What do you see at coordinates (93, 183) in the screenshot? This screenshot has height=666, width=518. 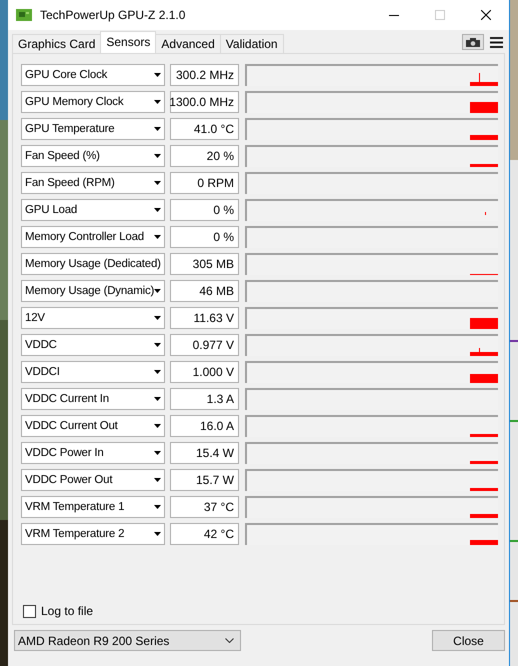 I see `sensor-dropdown: Fan Speed (RPM)` at bounding box center [93, 183].